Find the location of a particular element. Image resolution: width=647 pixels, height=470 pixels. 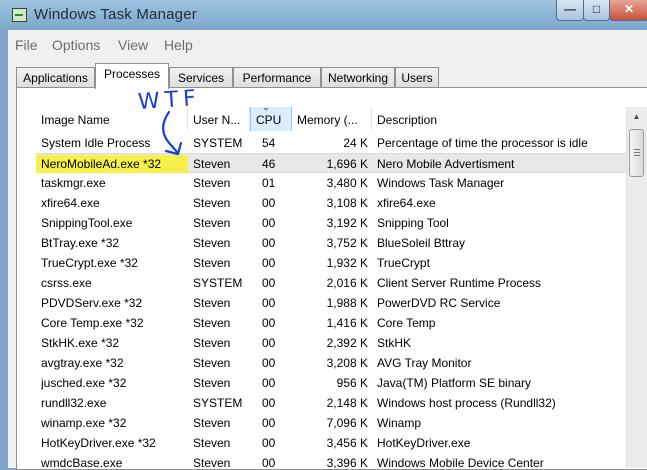

image-name-cell: TrueCrypt.exe *32 is located at coordinates (89, 263).